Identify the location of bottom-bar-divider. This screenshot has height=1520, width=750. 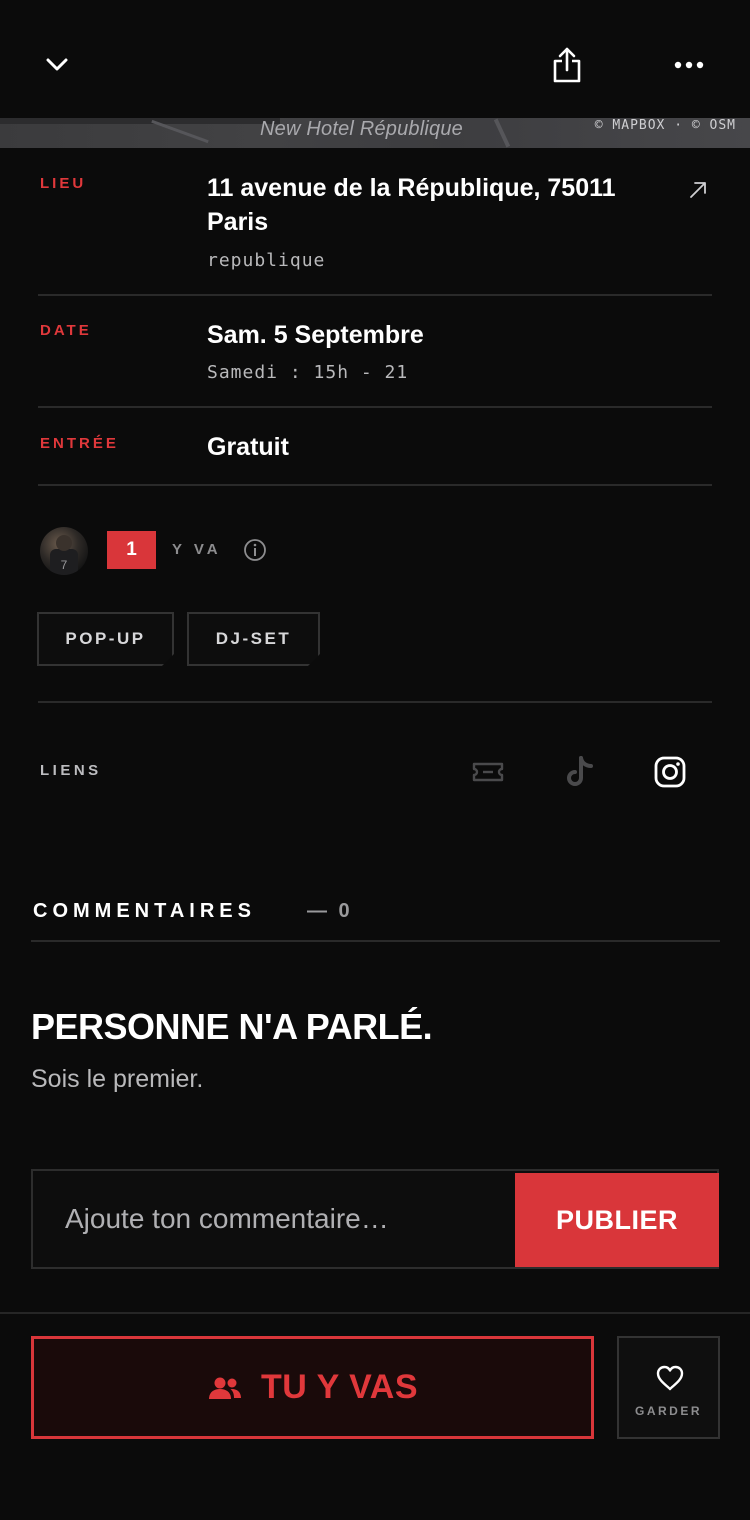
(375, 1313).